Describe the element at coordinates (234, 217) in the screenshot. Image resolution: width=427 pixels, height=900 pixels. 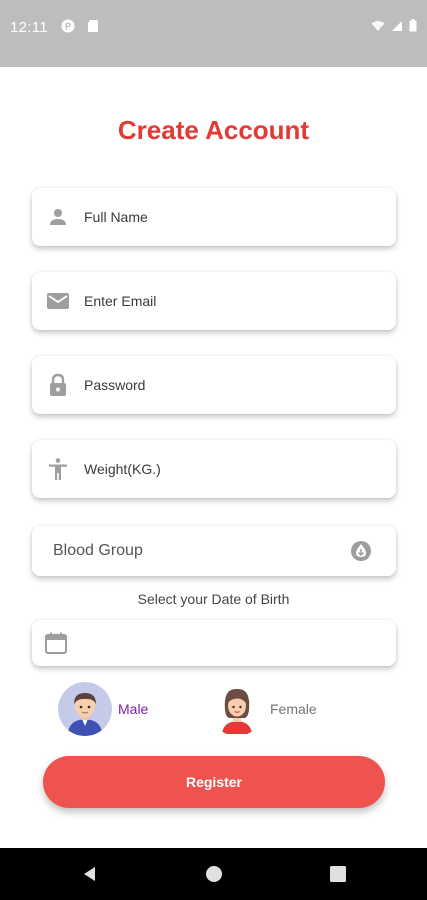
I see `full-name-input` at that location.